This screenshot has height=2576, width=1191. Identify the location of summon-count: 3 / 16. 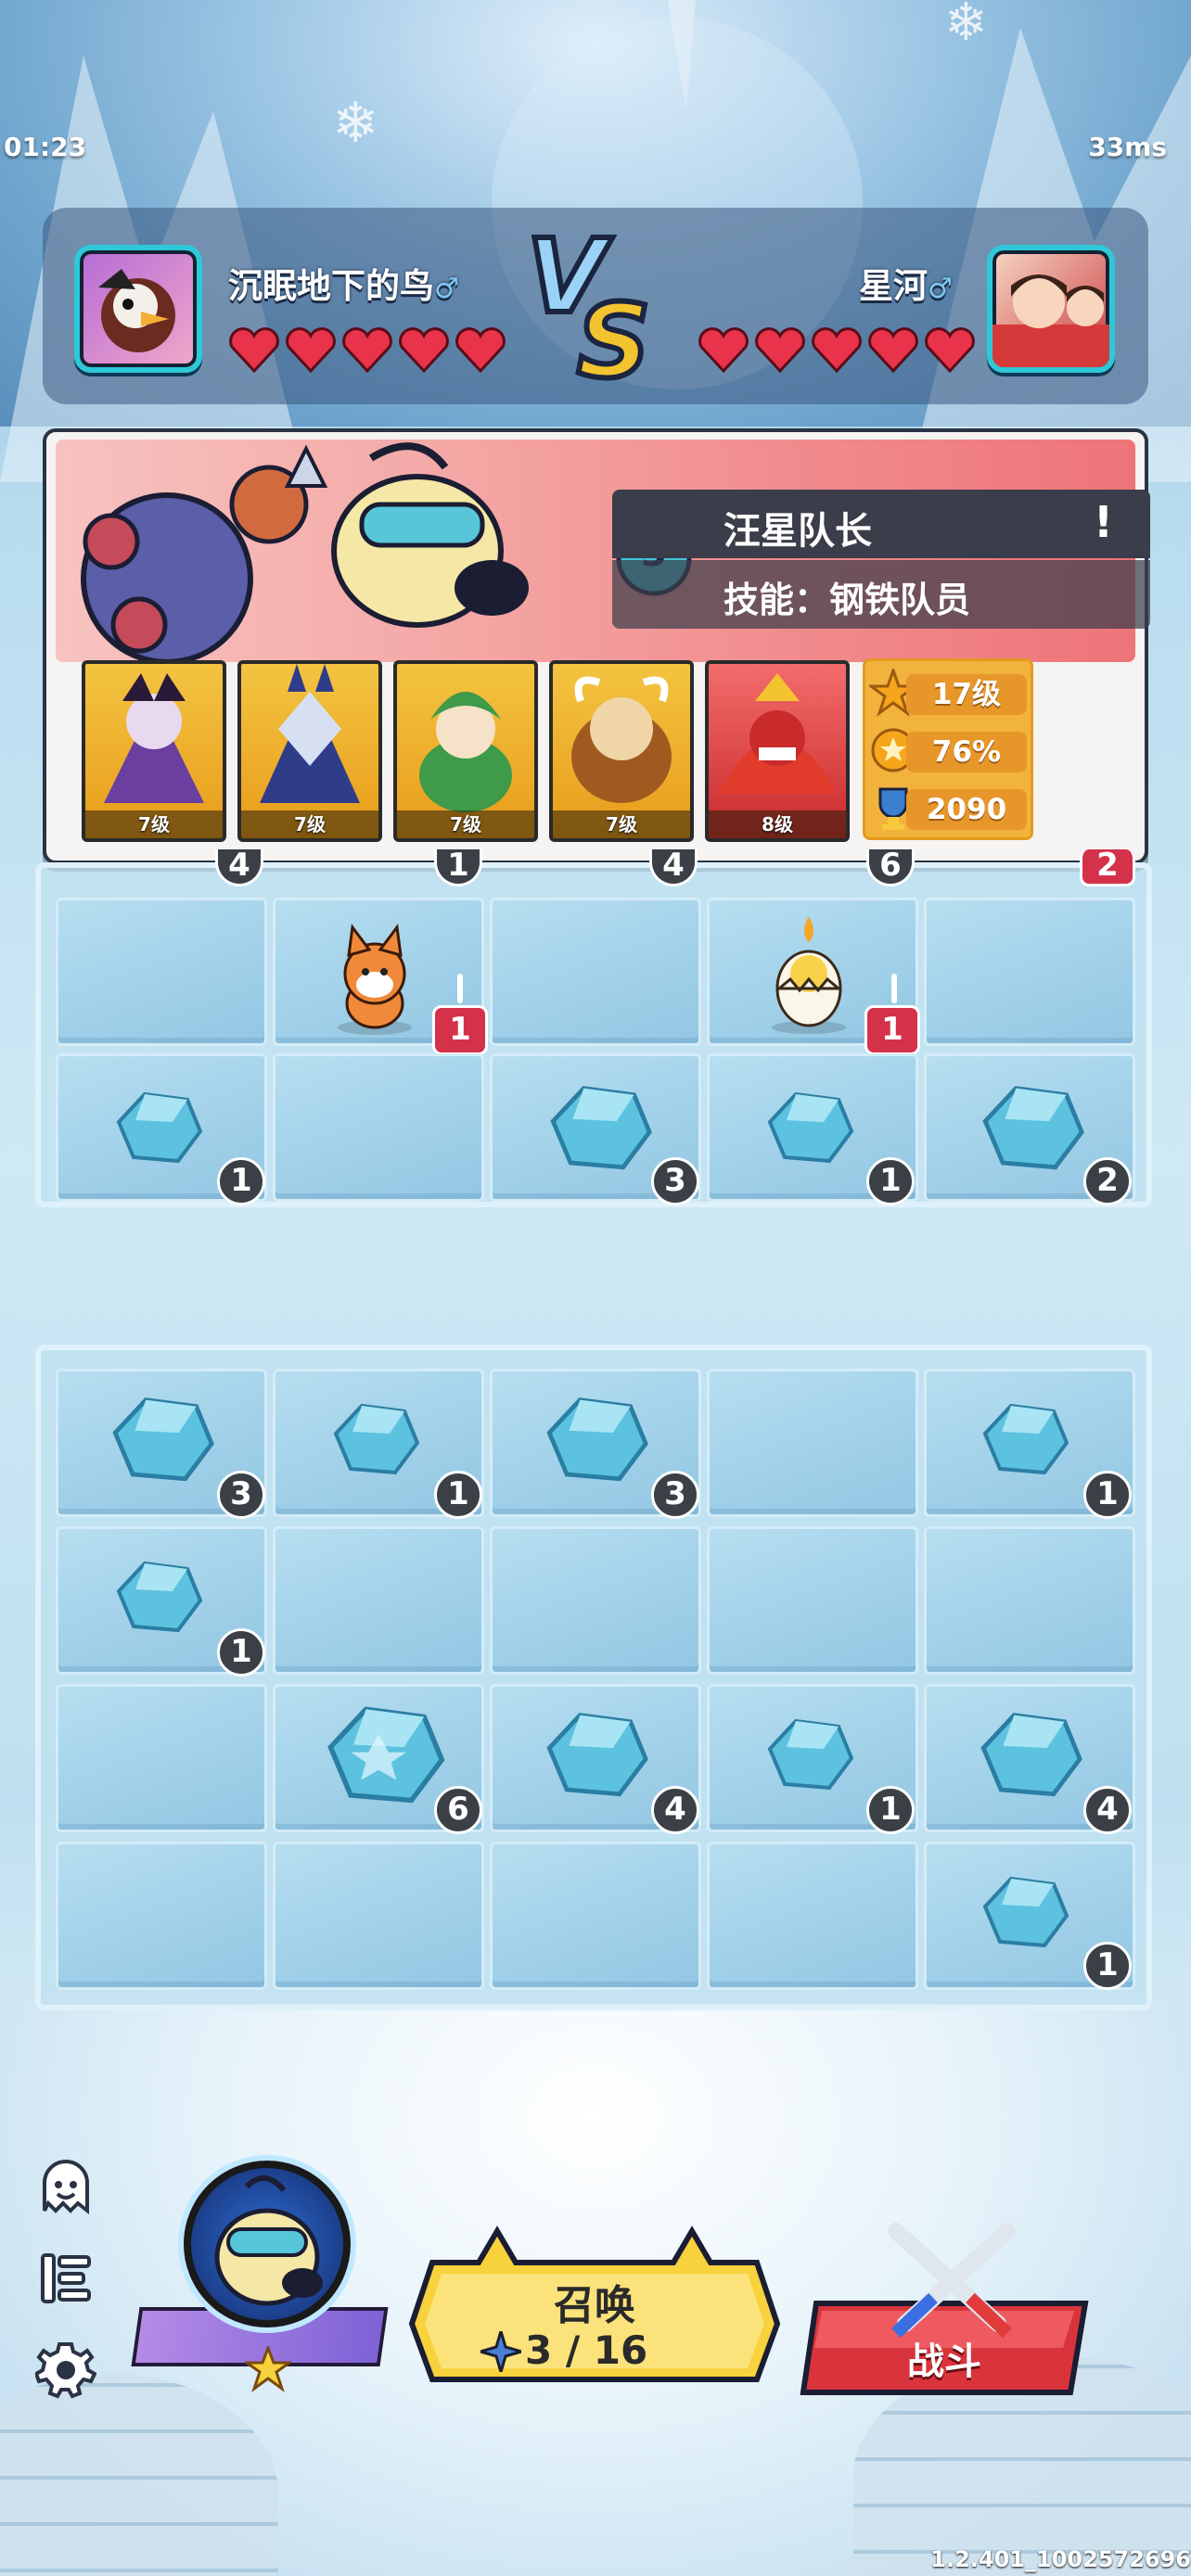
(586, 2350).